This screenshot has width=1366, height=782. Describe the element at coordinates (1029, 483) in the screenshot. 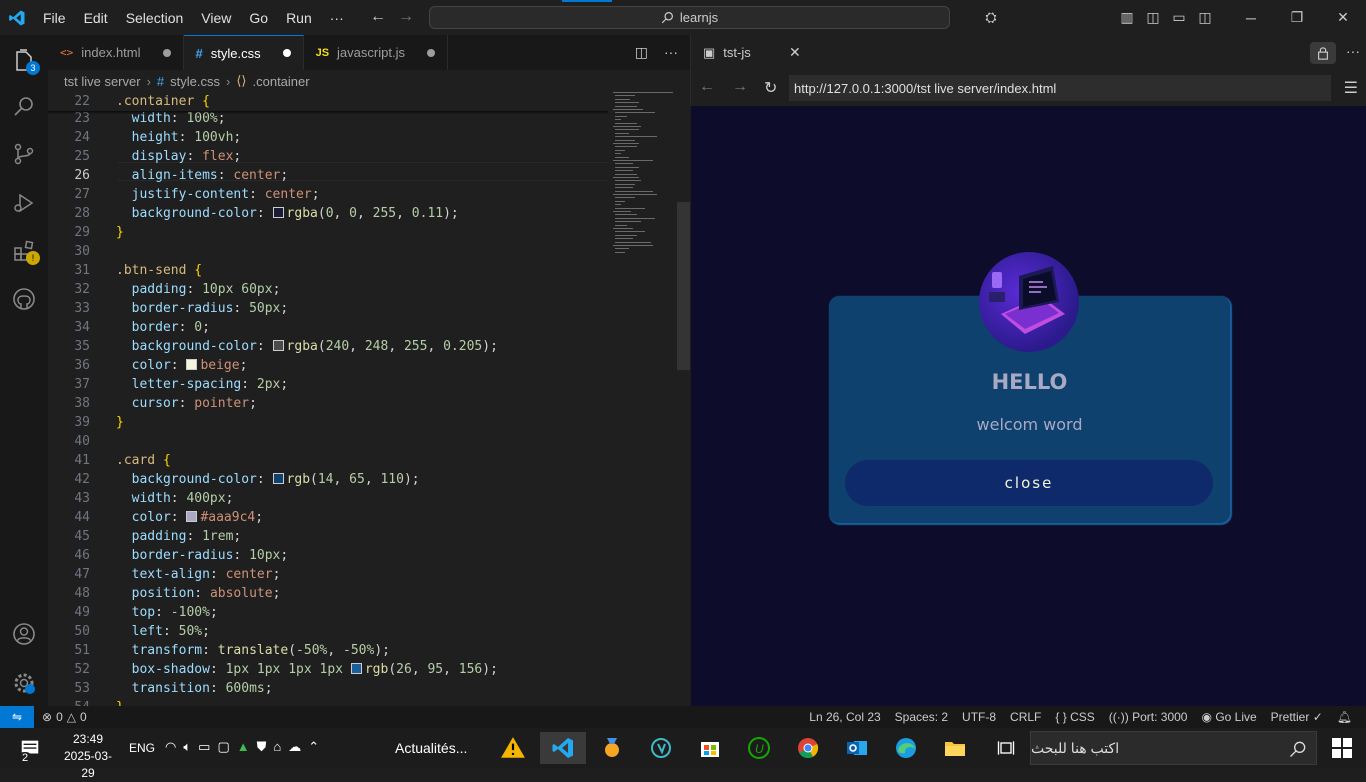

I see `close-button: close` at that location.